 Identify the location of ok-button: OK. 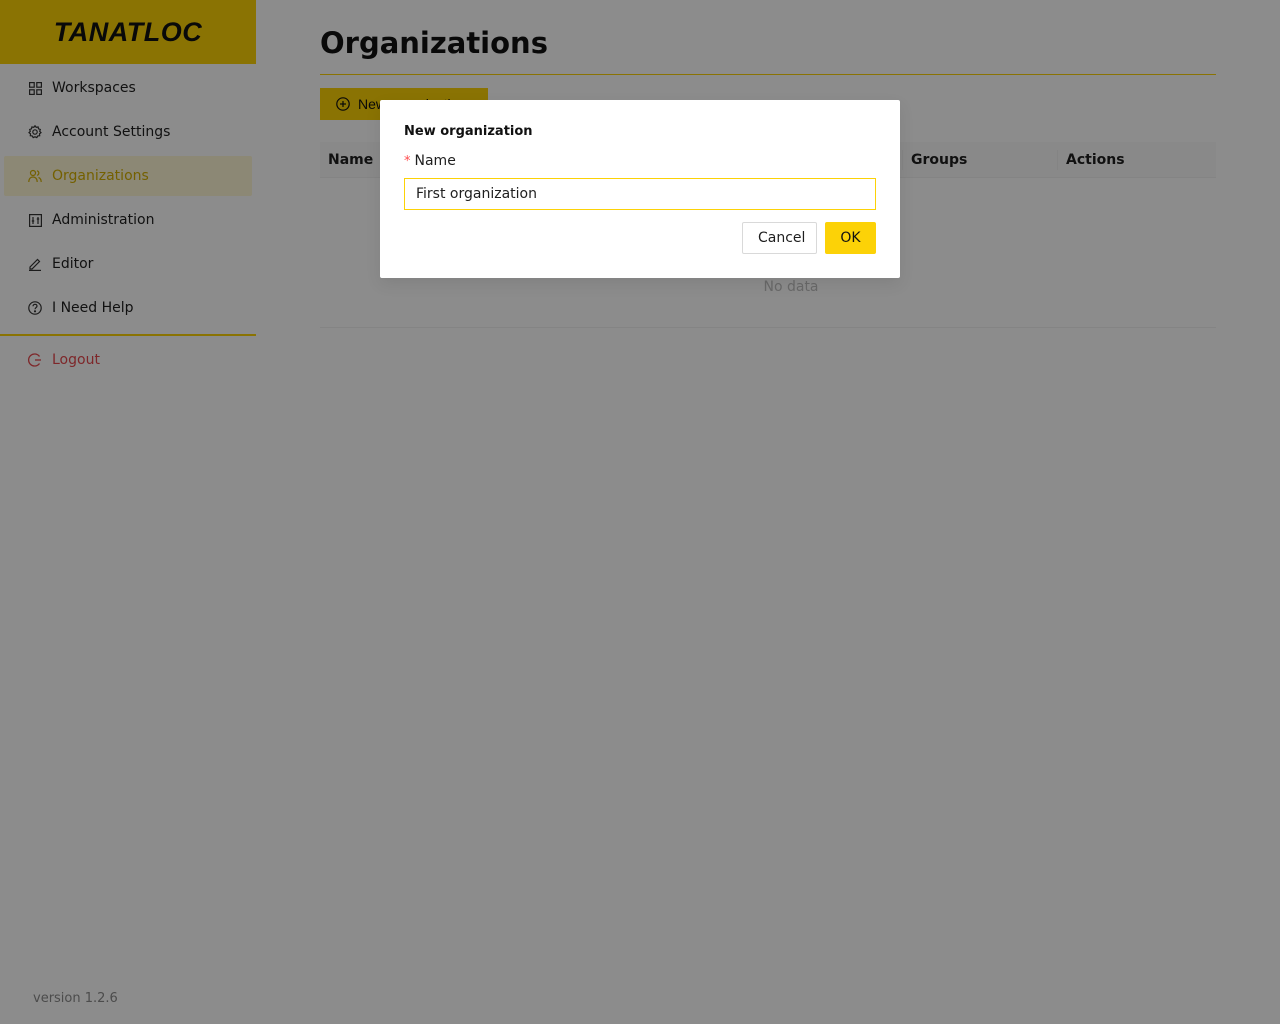
(850, 238).